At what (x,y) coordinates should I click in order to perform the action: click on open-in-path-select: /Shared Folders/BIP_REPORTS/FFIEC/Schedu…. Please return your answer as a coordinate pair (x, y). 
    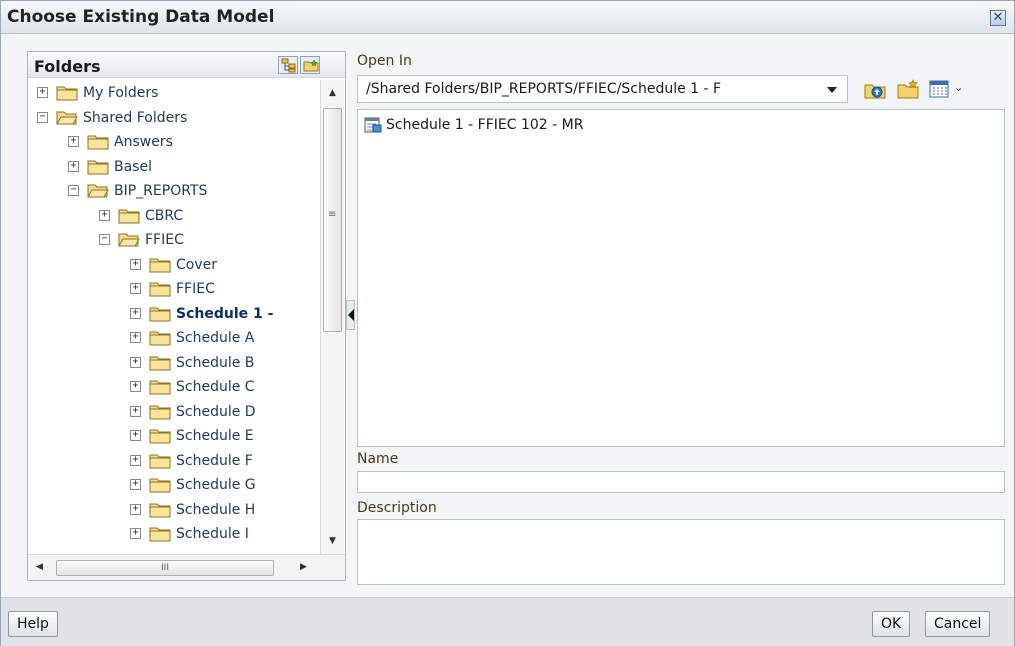
    Looking at the image, I should click on (602, 89).